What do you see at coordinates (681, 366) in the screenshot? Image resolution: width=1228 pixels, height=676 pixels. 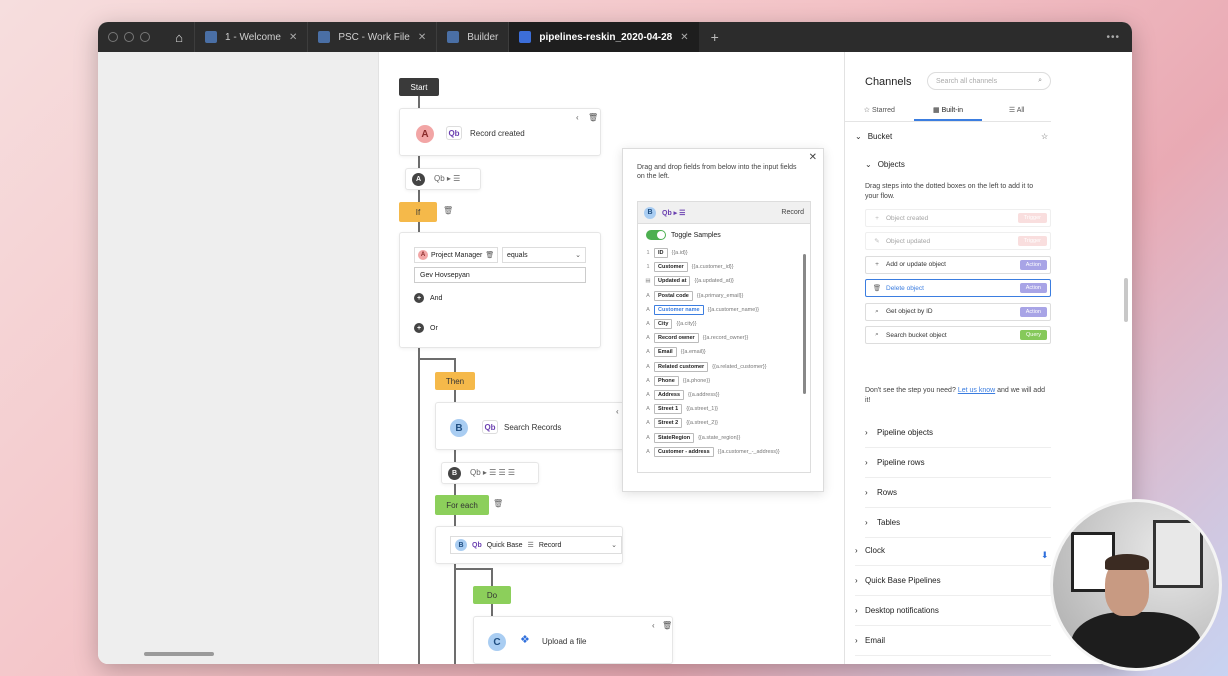 I see `field-name: Related customer` at bounding box center [681, 366].